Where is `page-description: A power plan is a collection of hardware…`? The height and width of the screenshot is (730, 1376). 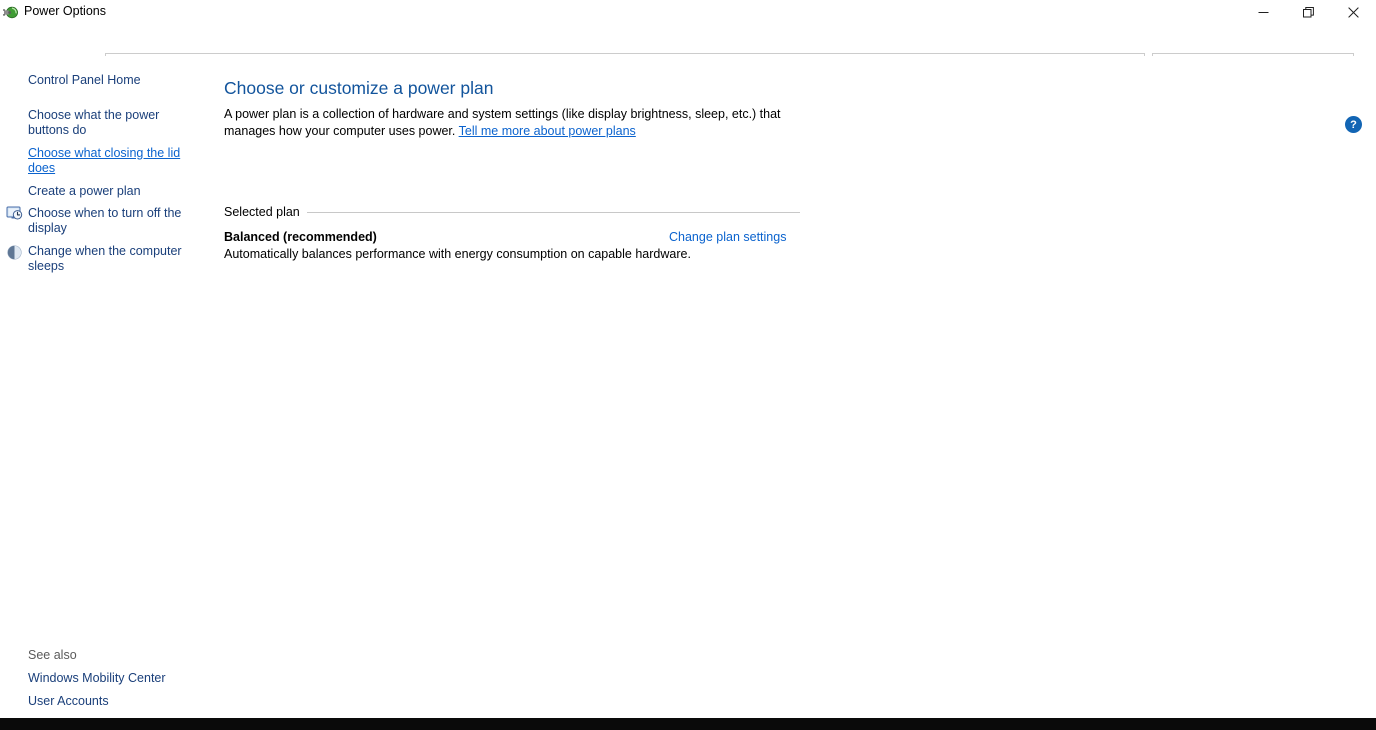 page-description: A power plan is a collection of hardware… is located at coordinates (519, 123).